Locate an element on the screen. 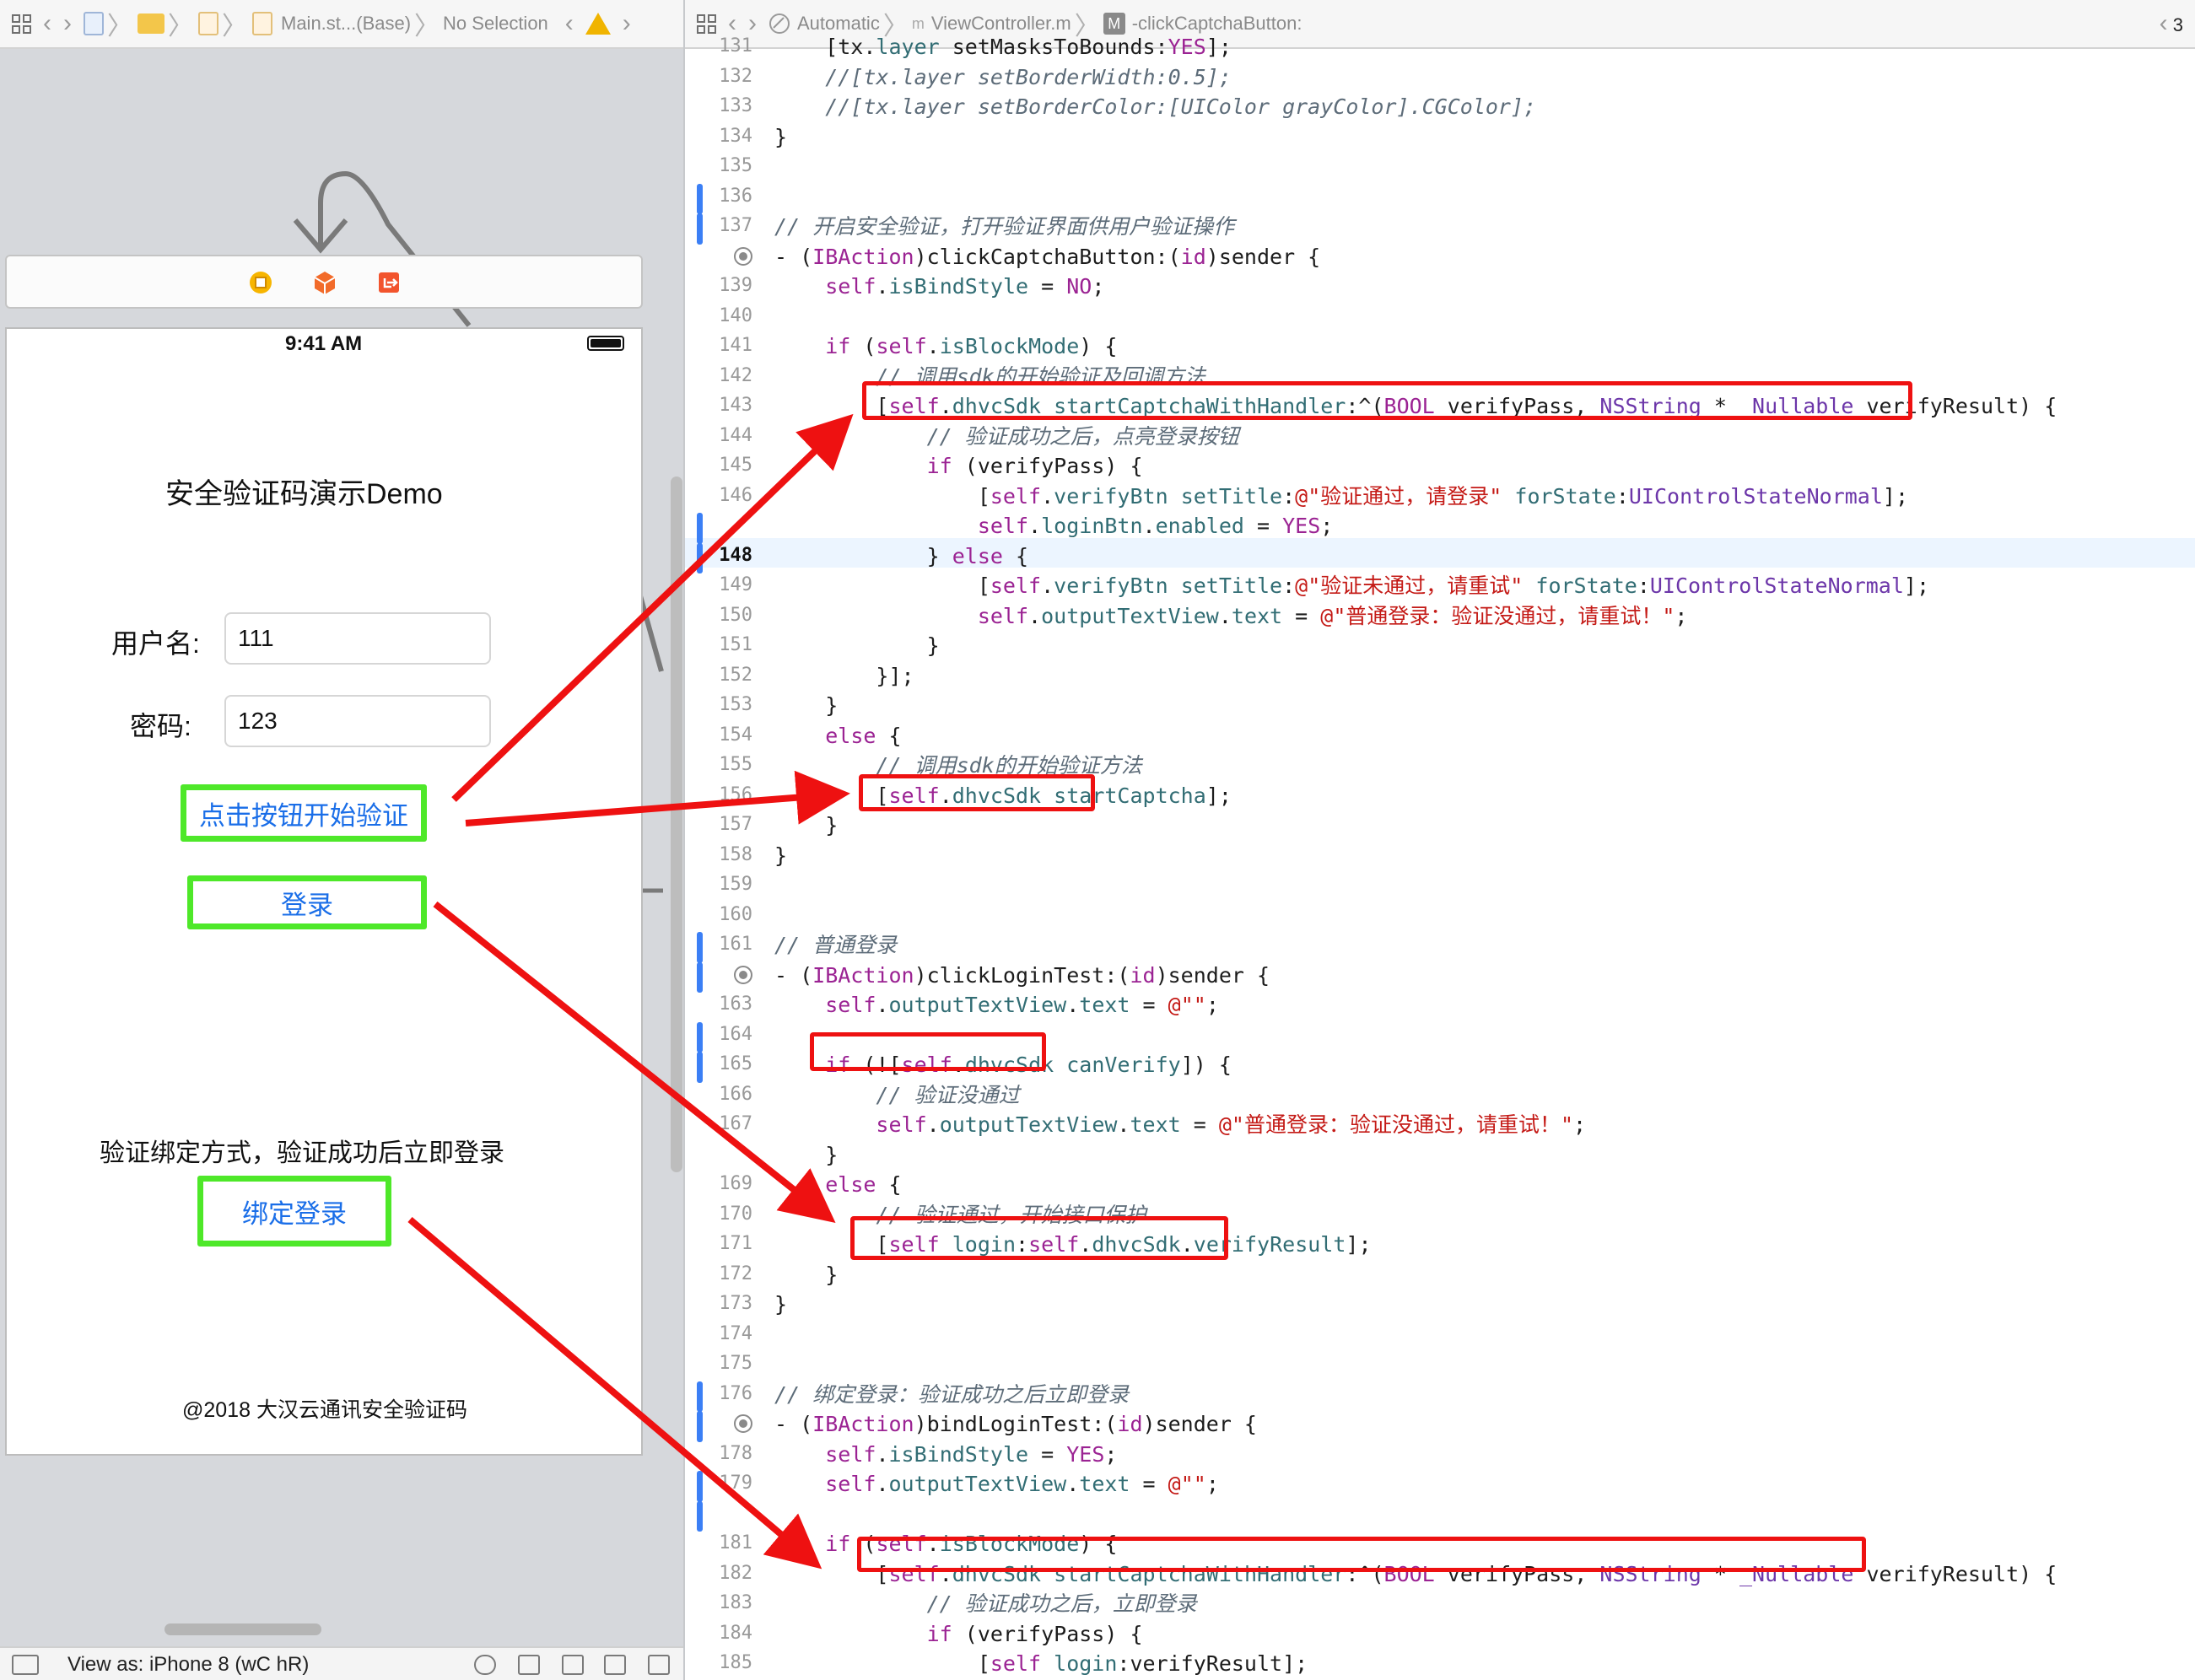 This screenshot has height=1680, width=2195. arrow-bind-to-handler is located at coordinates (614, 1393).